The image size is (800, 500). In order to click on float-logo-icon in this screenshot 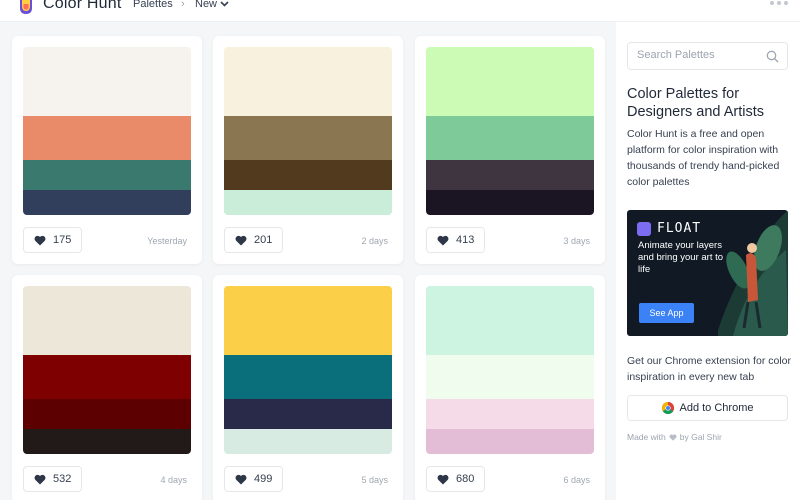, I will do `click(644, 228)`.